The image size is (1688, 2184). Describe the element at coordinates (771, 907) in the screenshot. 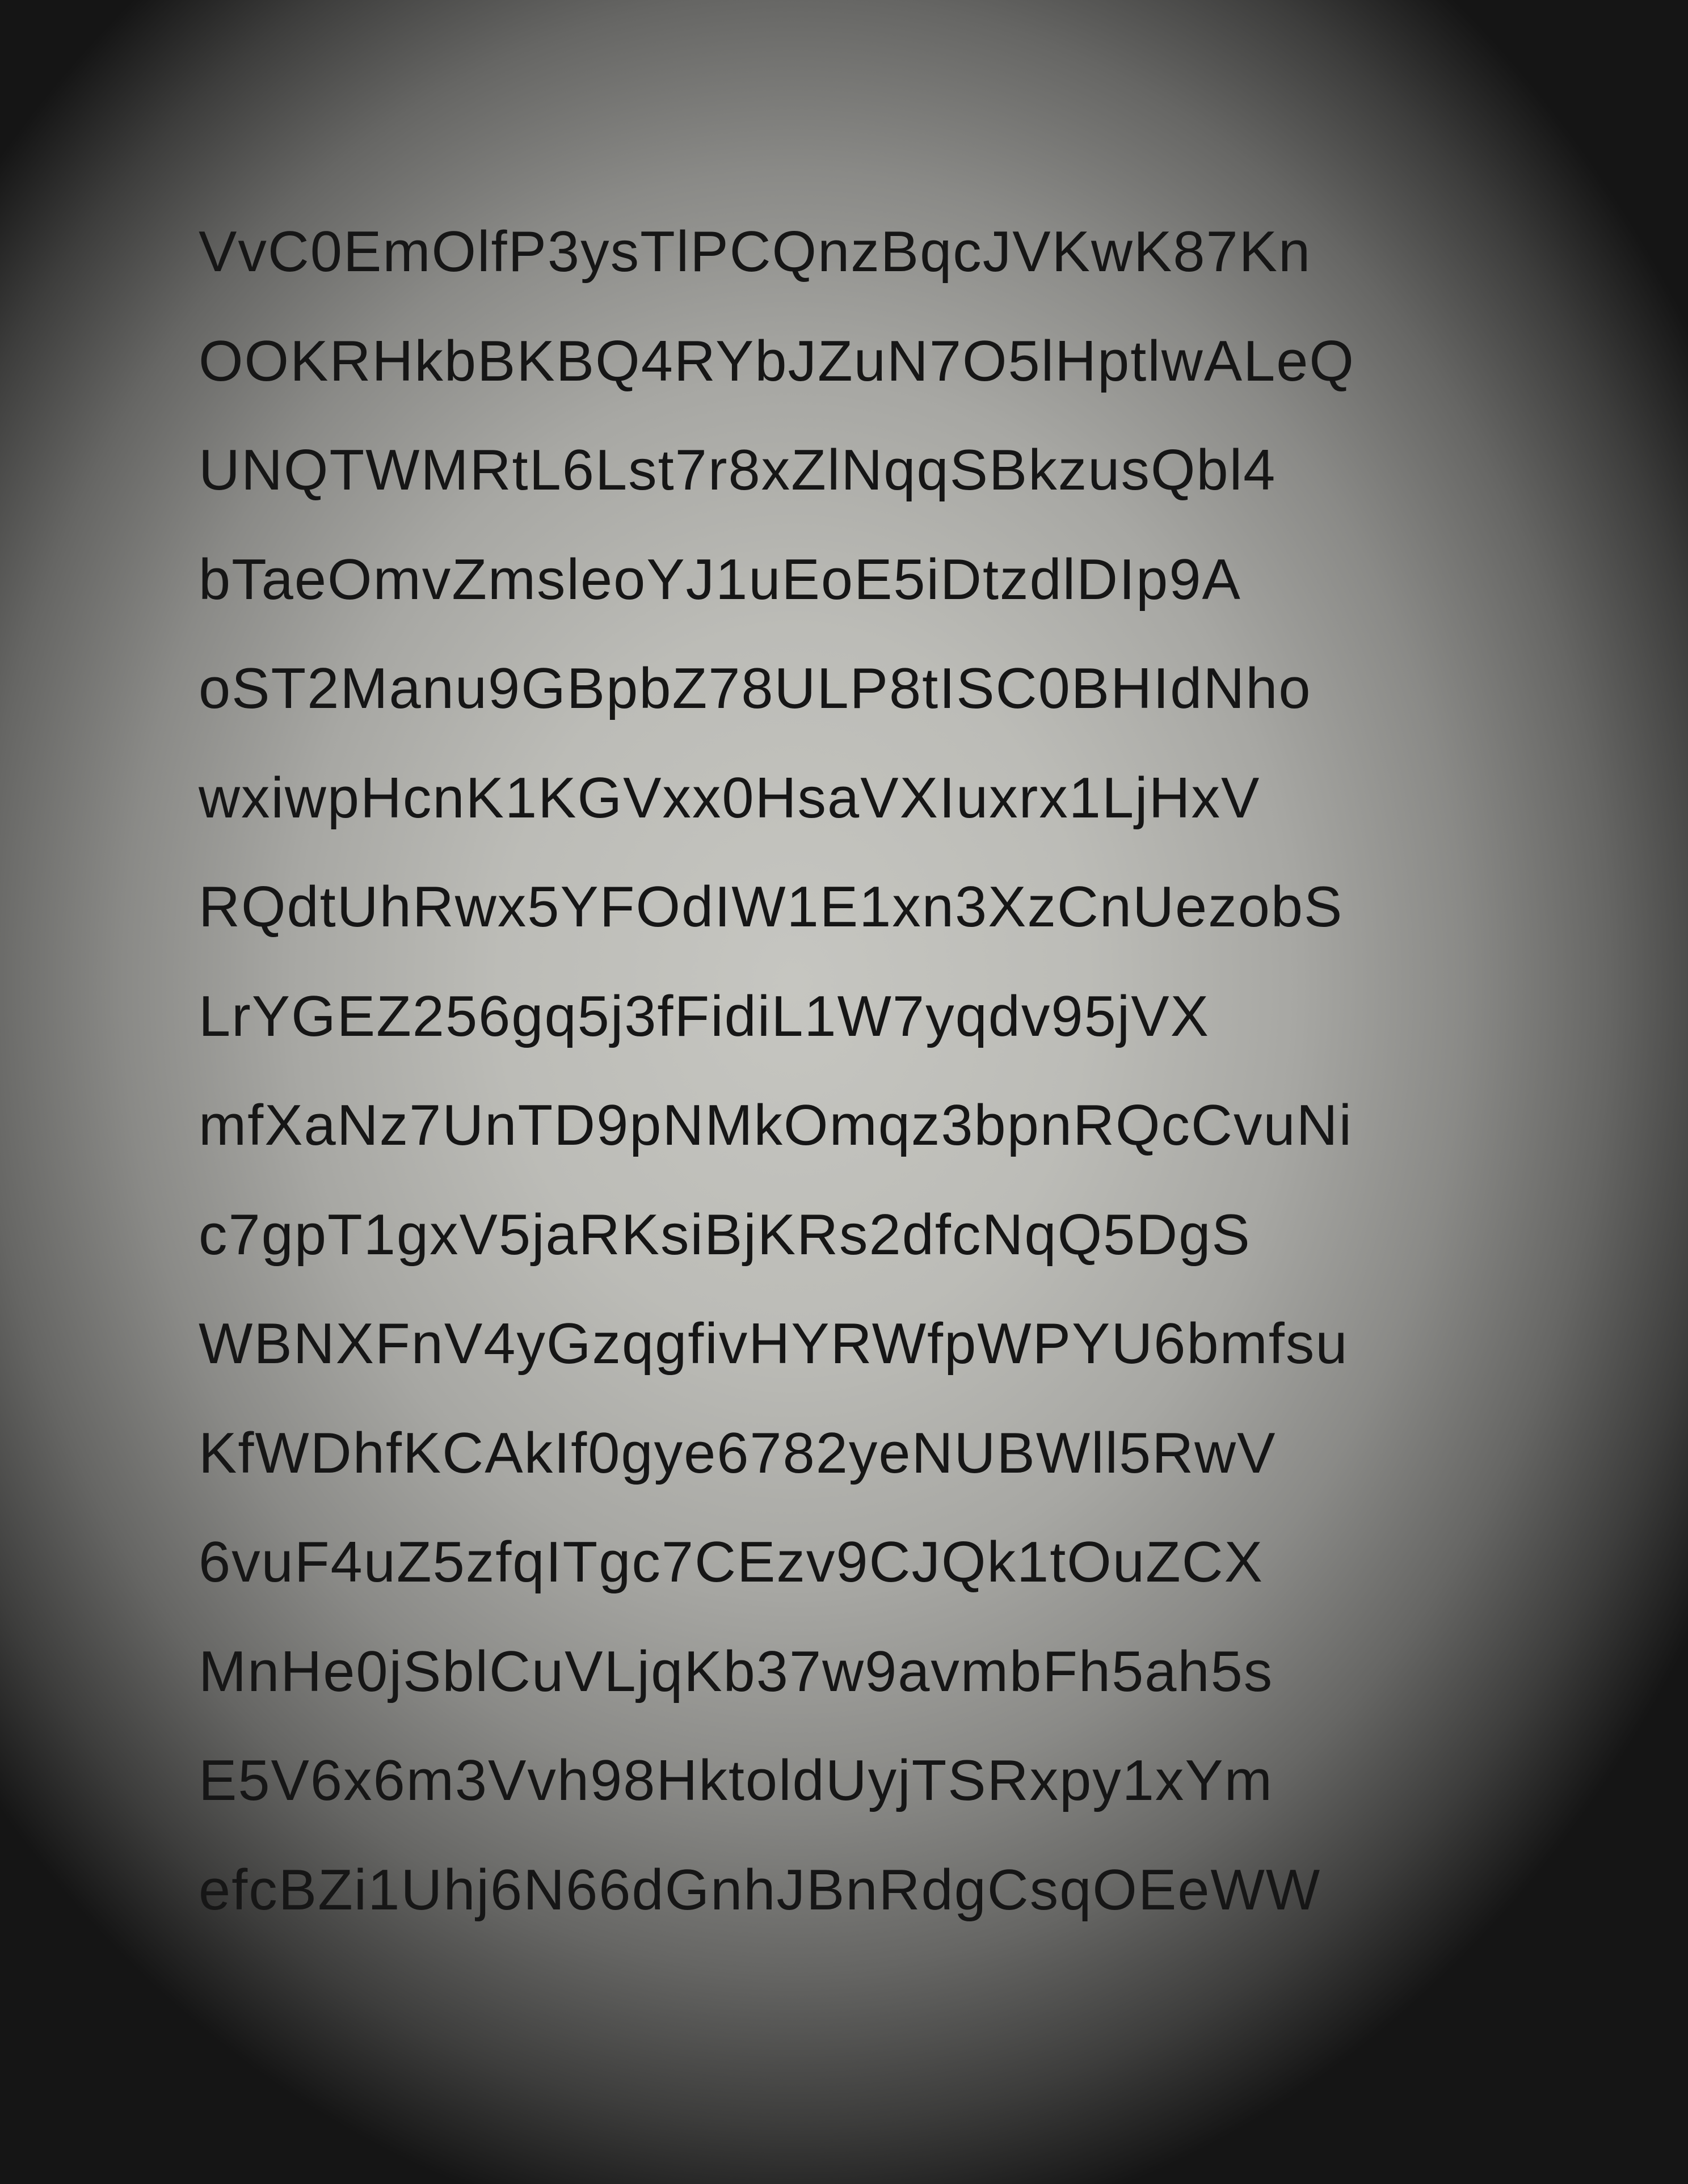

I see `text-line: RQdtUhRwx5YFOdIW1E1xn3XzCnUezobS` at that location.